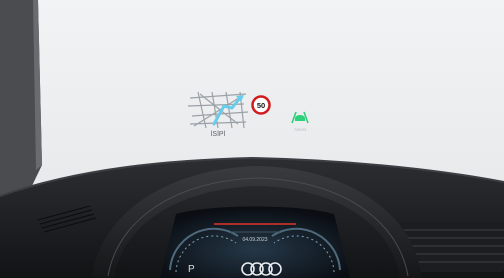  What do you see at coordinates (300, 129) in the screenshot?
I see `lane-assist-label: Assist` at bounding box center [300, 129].